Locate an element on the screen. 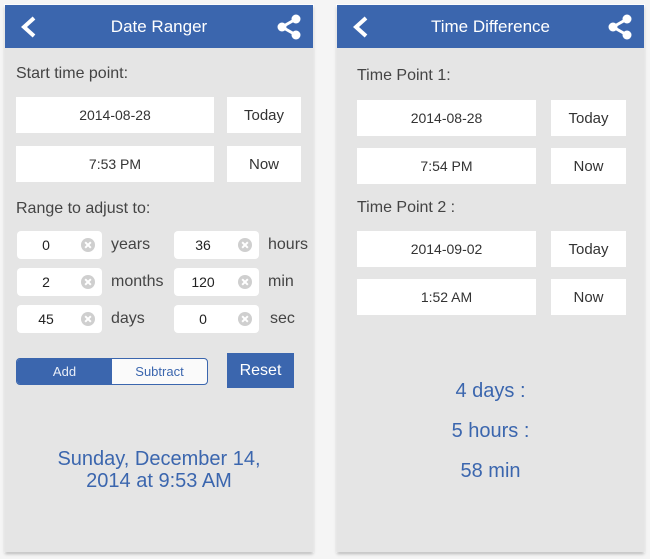  result-days: 4 days : is located at coordinates (490, 391).